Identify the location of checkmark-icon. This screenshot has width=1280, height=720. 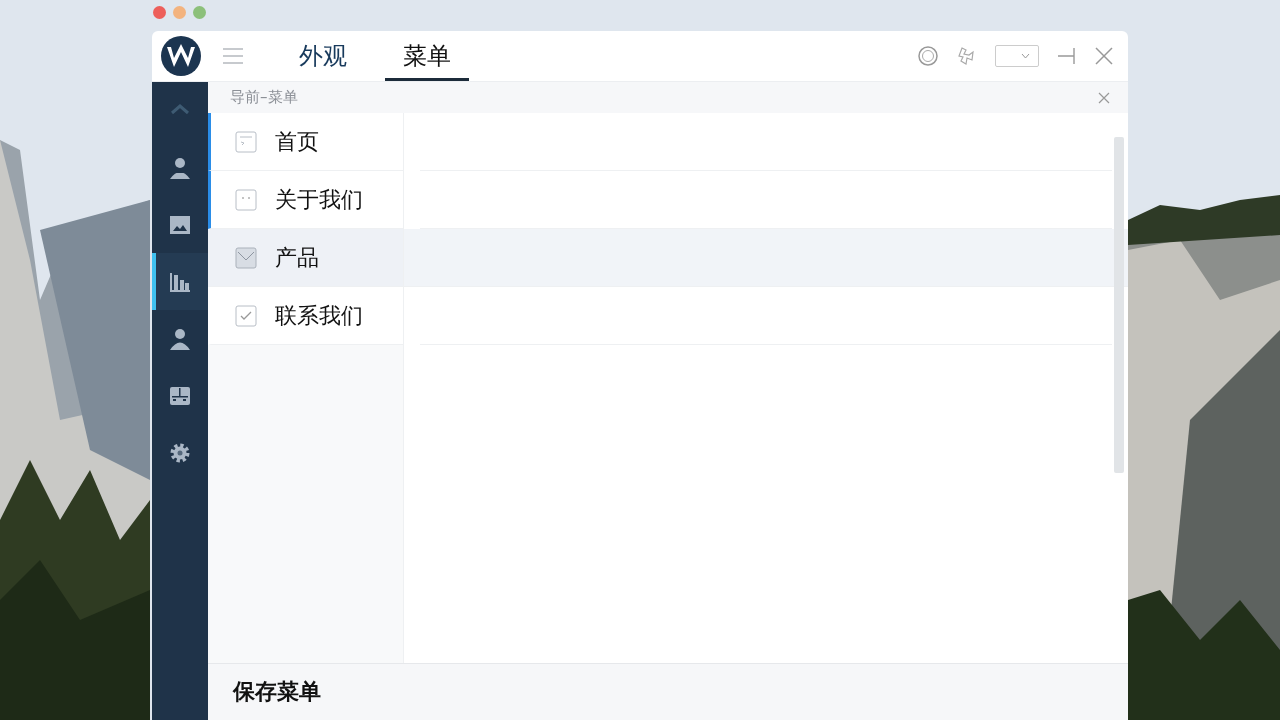
(246, 315).